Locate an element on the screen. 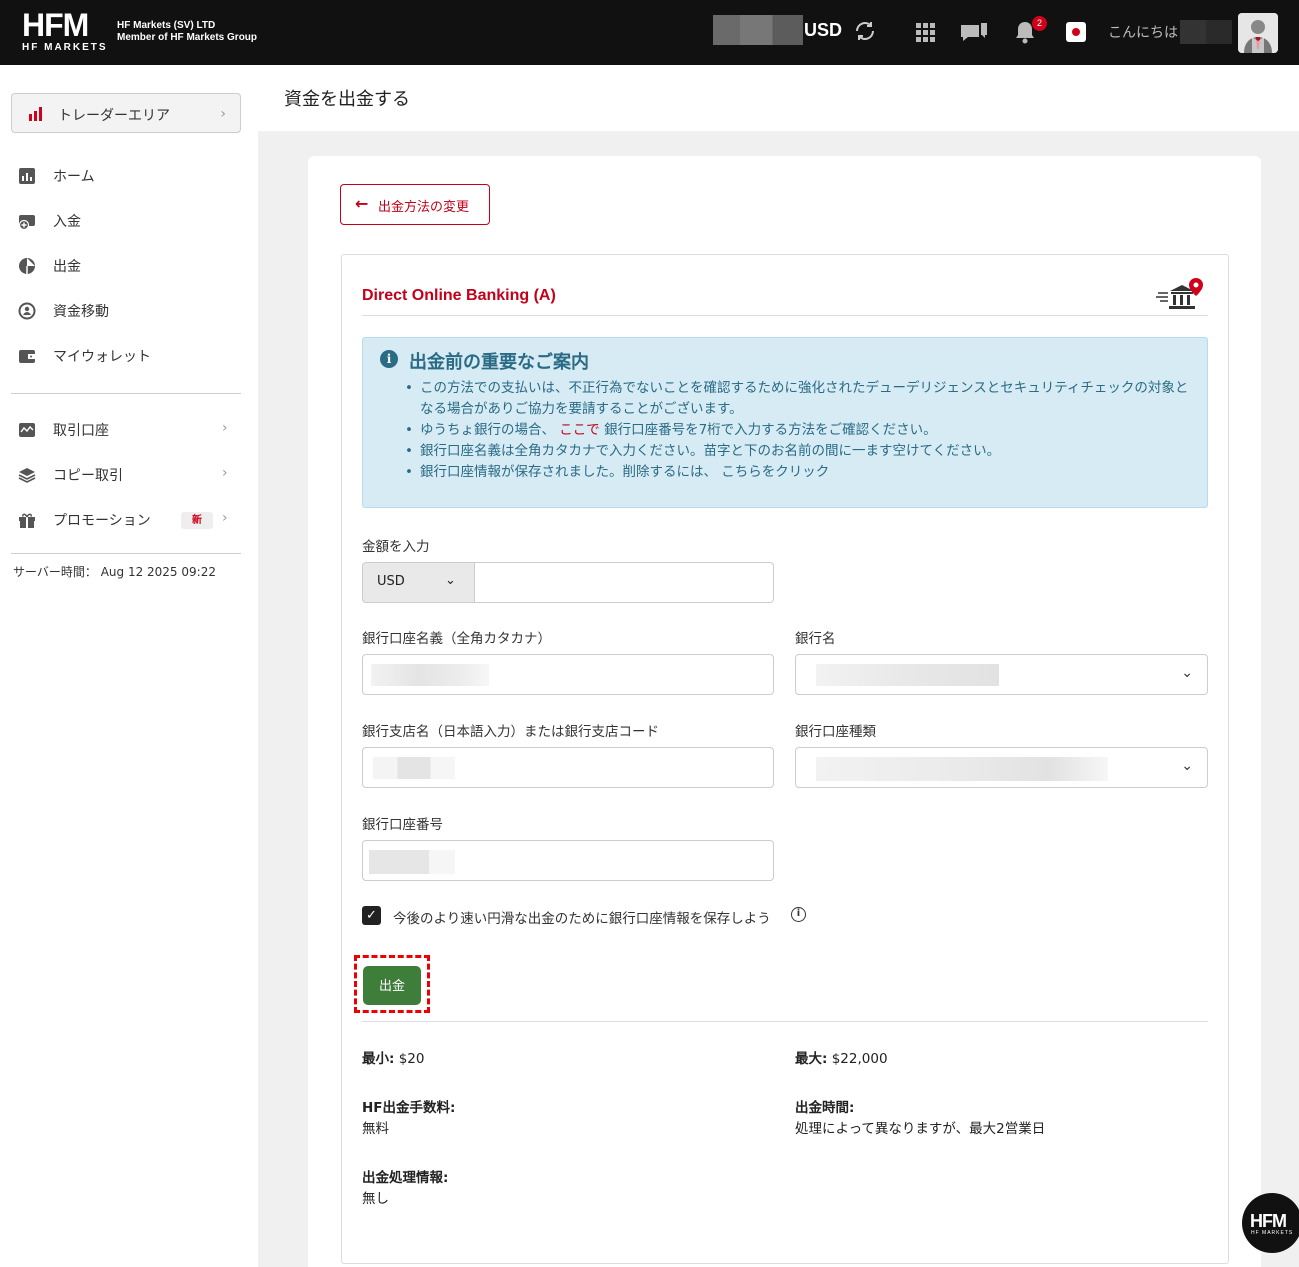 The image size is (1299, 1267). amount-input is located at coordinates (624, 582).